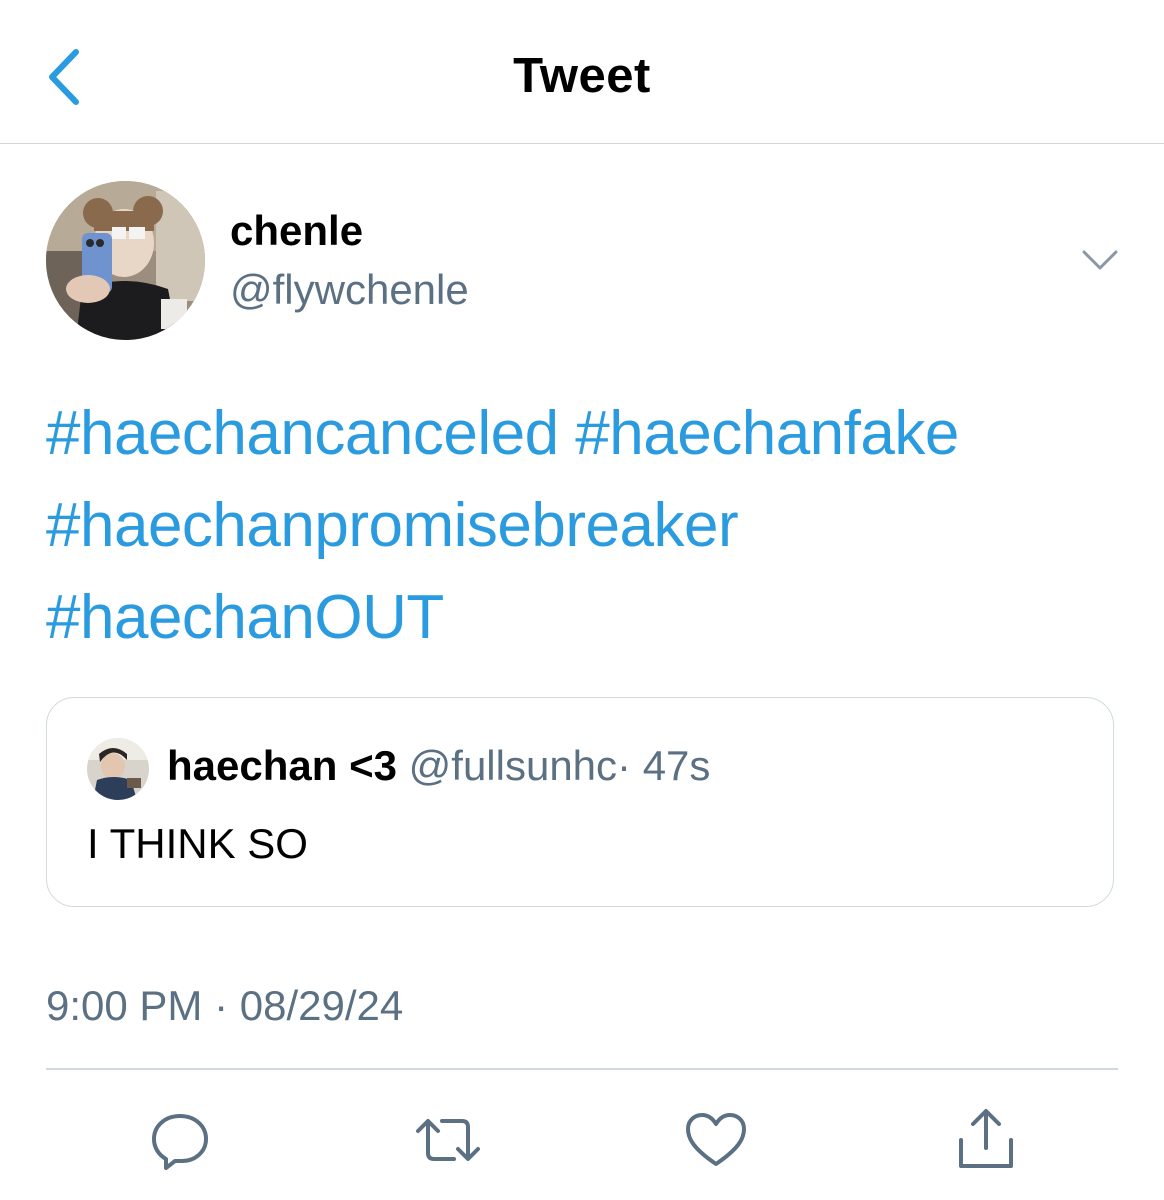 This screenshot has height=1200, width=1164. I want to click on share-icon, so click(986, 1138).